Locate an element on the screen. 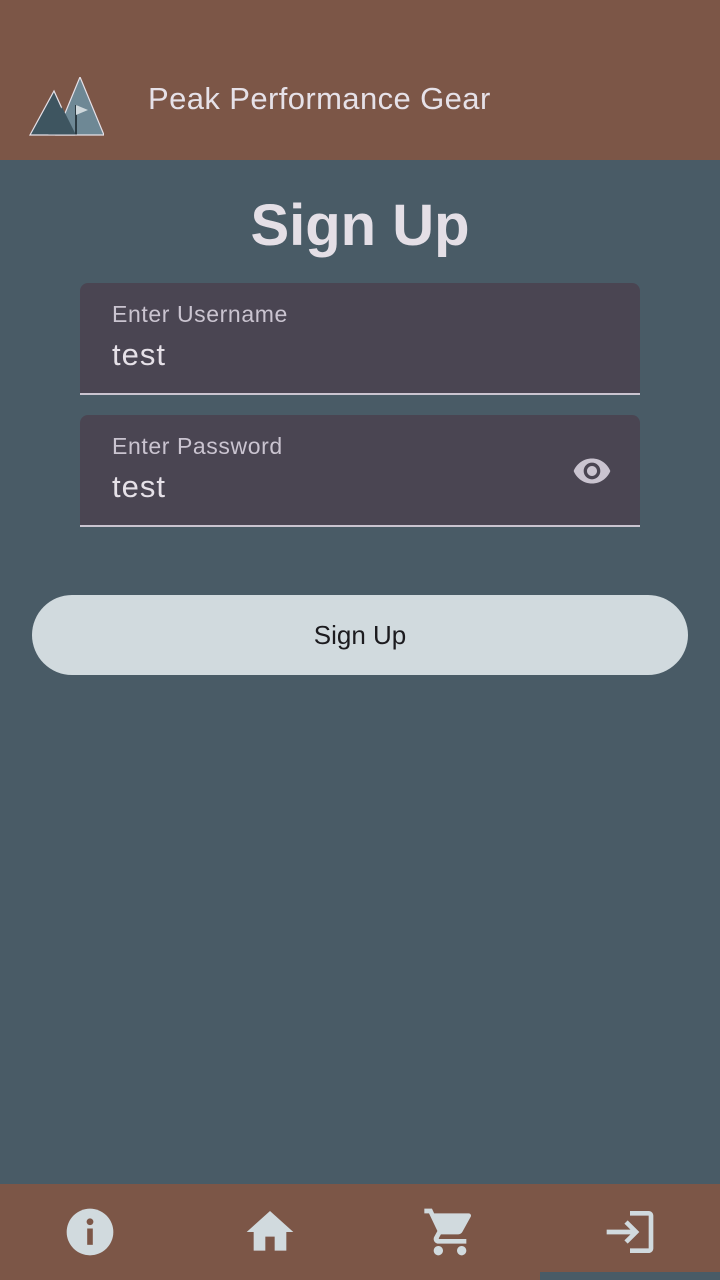 The height and width of the screenshot is (1280, 720). app-bar: Peak Performance Gear is located at coordinates (360, 80).